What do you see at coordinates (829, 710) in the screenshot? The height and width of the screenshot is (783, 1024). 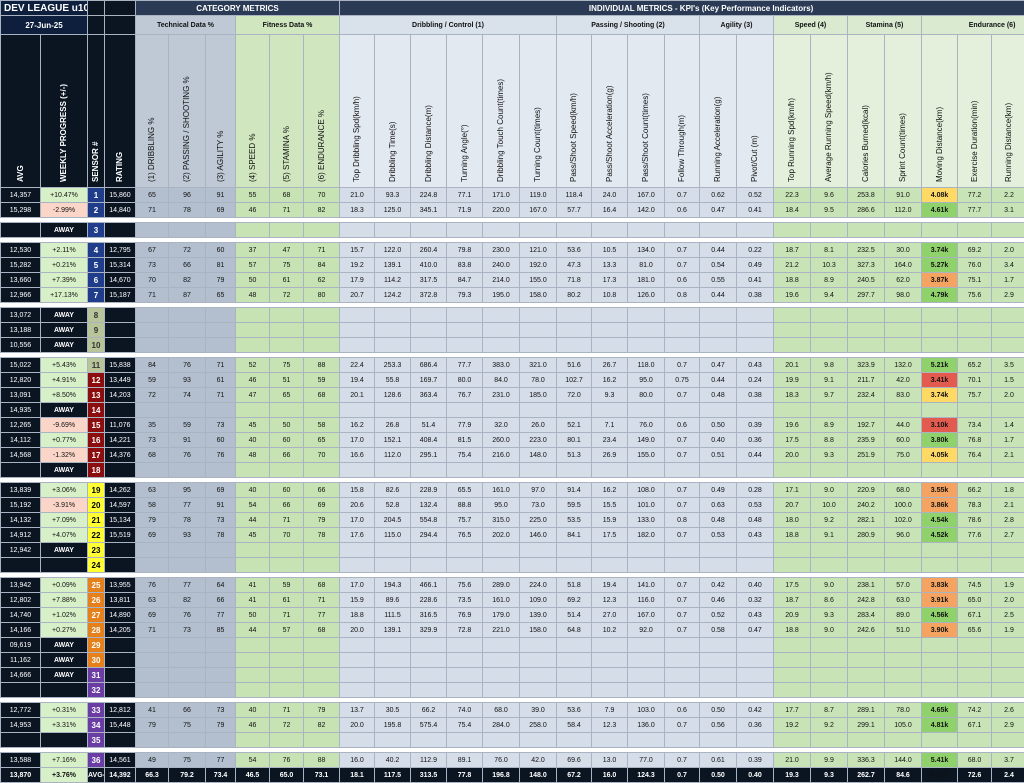 I see `kpi-cell: 8.7` at bounding box center [829, 710].